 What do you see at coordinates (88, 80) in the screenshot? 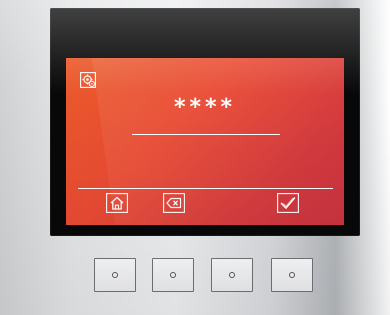
I see `settings-lock-icon` at bounding box center [88, 80].